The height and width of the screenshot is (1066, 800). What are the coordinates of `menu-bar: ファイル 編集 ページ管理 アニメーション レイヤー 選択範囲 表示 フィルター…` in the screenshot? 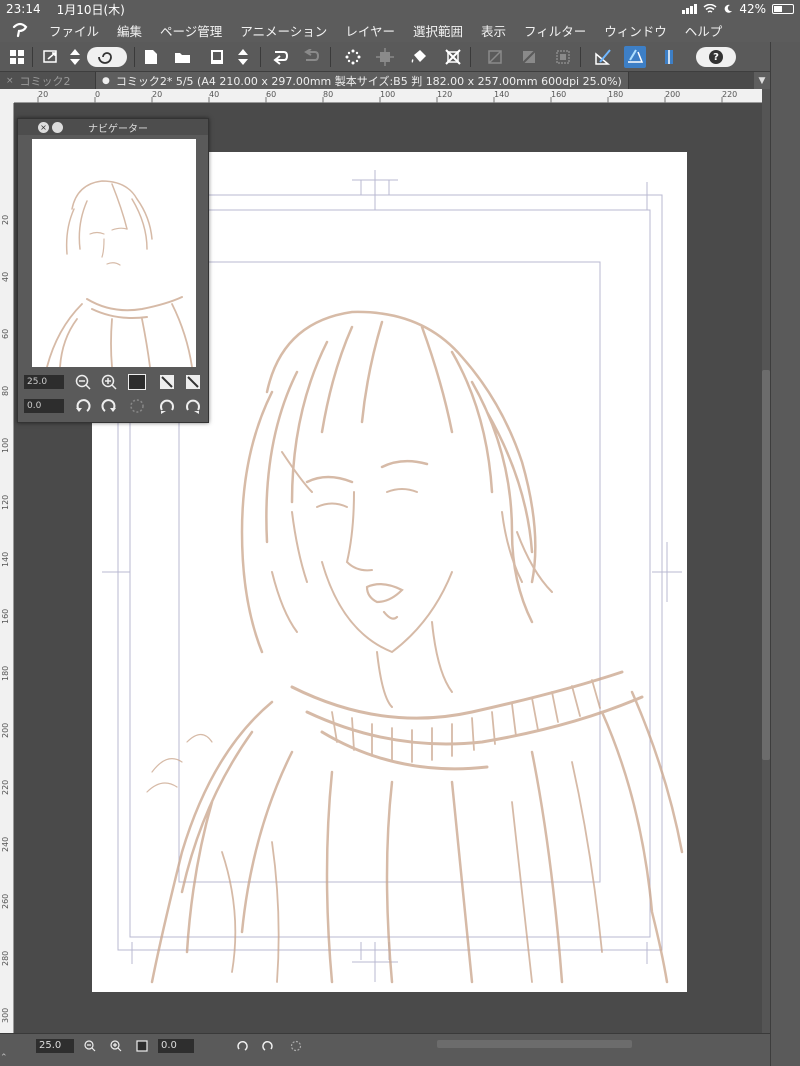 It's located at (400, 30).